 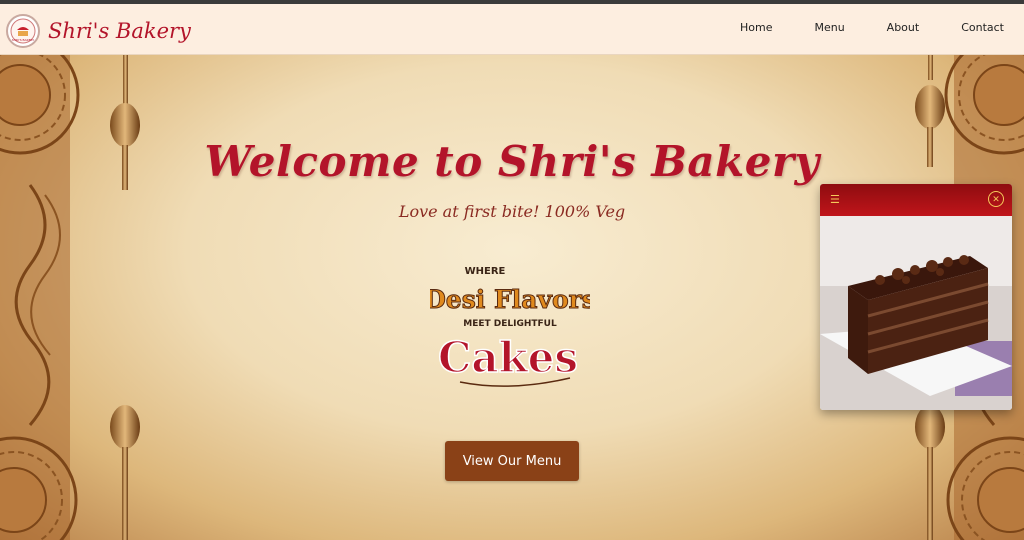 I want to click on spoon-icon-bottom-left, so click(x=125, y=472).